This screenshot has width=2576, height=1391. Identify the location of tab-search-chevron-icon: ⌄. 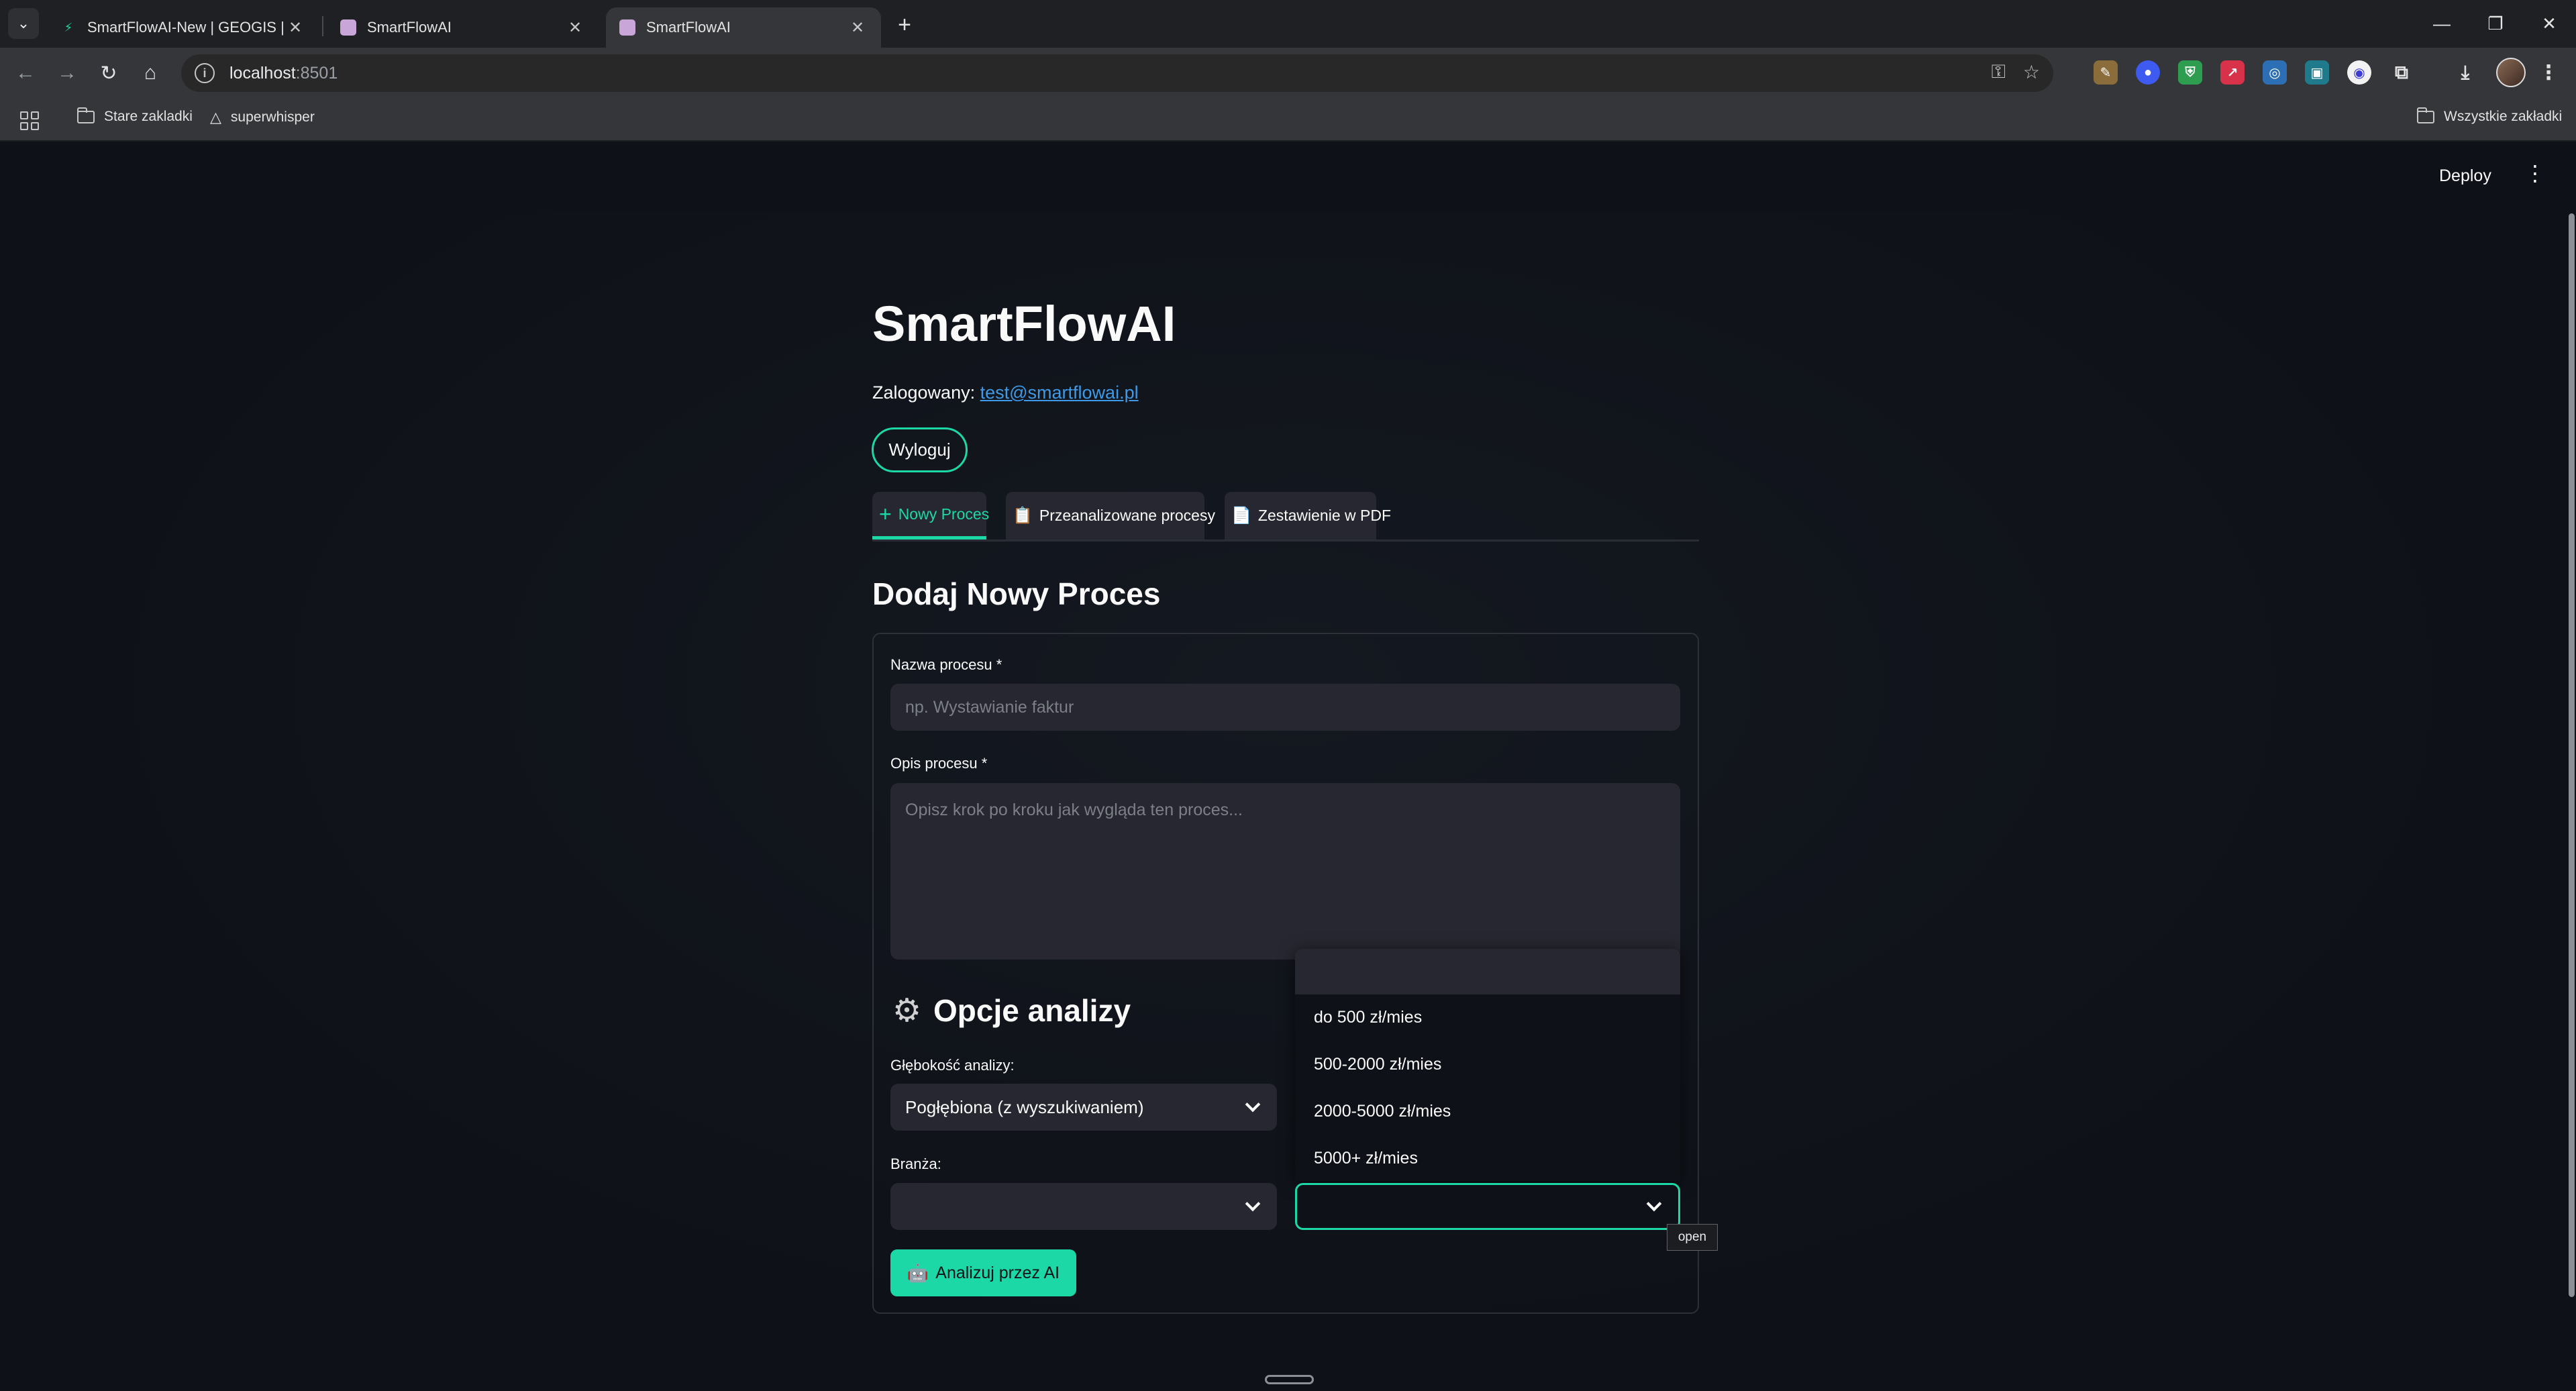
(23, 23).